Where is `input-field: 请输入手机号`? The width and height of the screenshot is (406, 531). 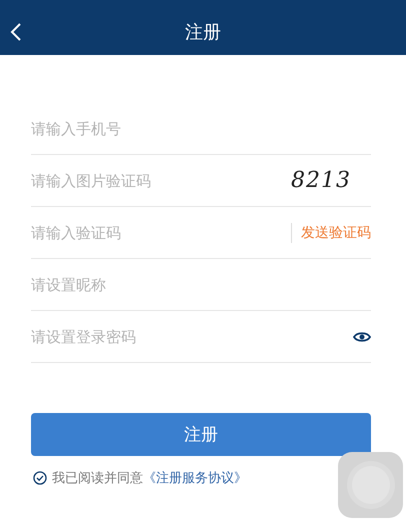
input-field: 请输入手机号 is located at coordinates (201, 129).